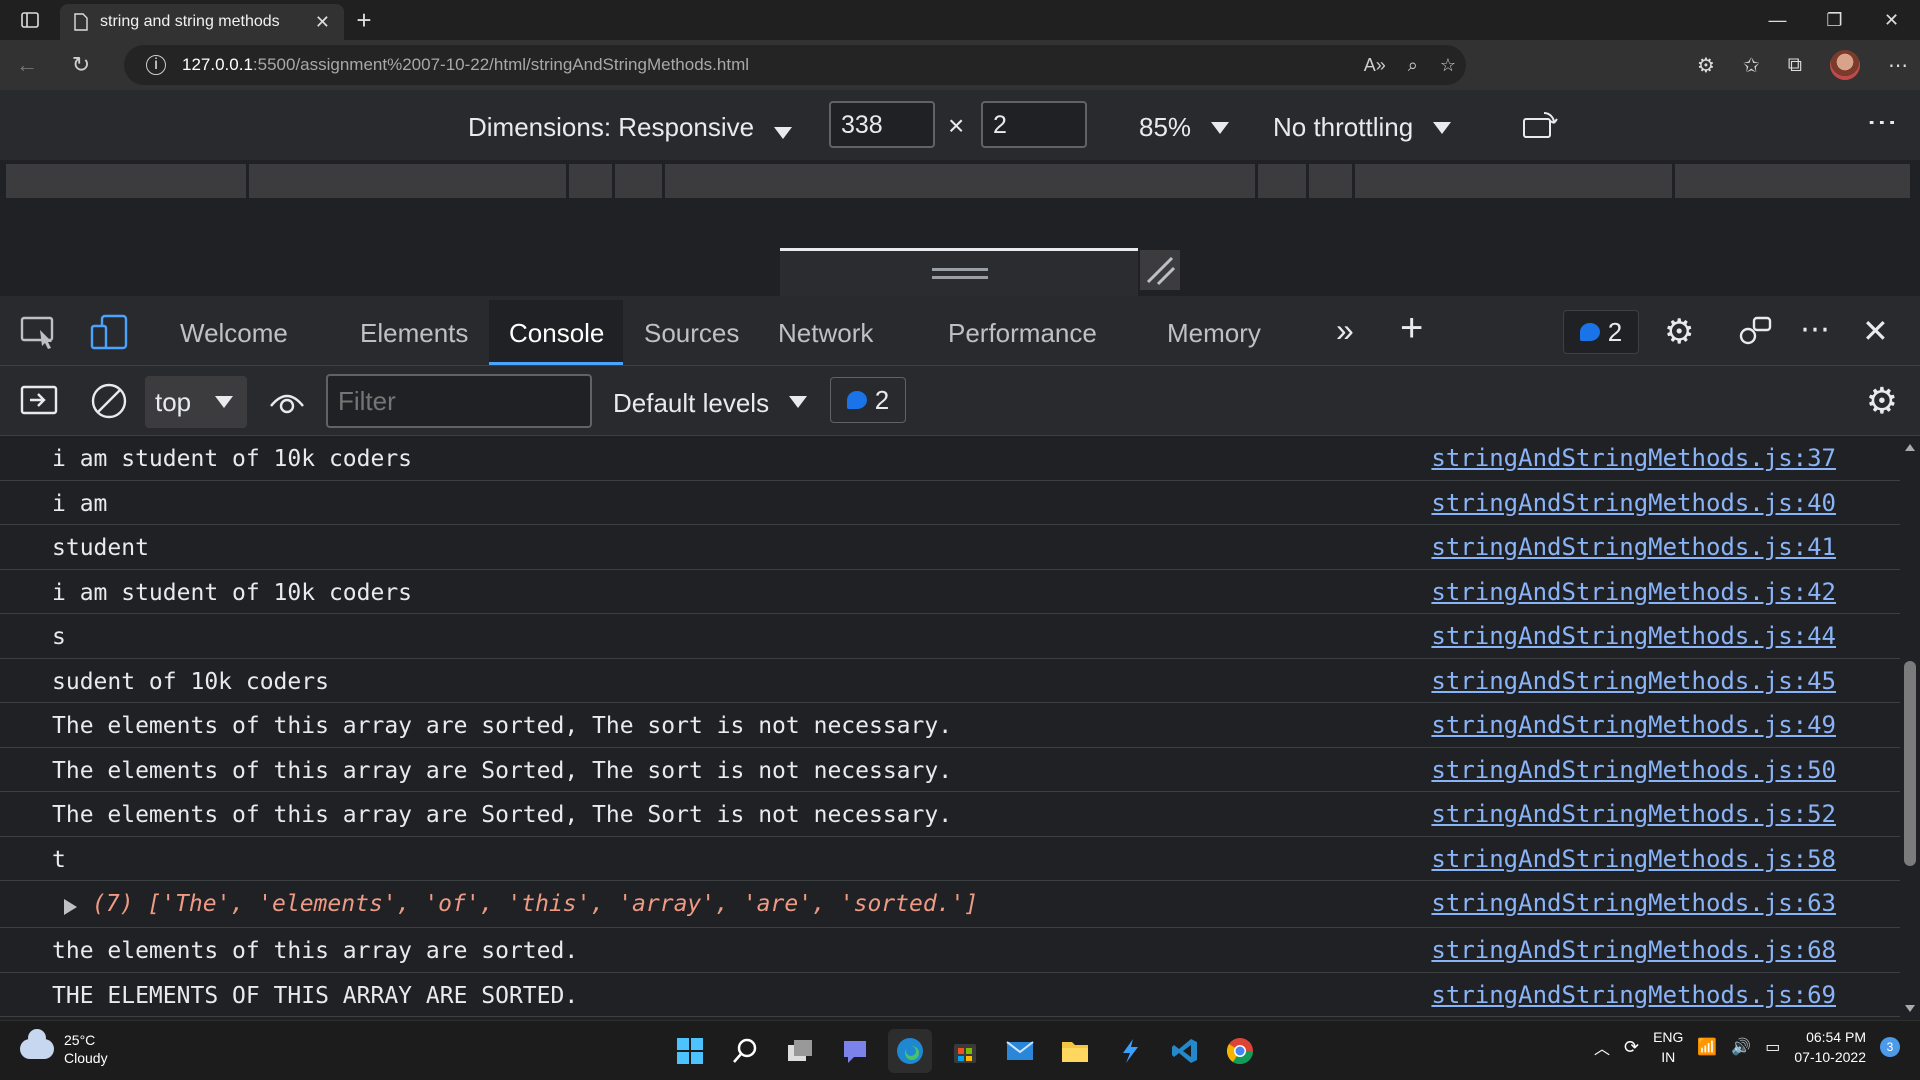 This screenshot has height=1080, width=1920. Describe the element at coordinates (1411, 328) in the screenshot. I see `add-tab-icon: +` at that location.